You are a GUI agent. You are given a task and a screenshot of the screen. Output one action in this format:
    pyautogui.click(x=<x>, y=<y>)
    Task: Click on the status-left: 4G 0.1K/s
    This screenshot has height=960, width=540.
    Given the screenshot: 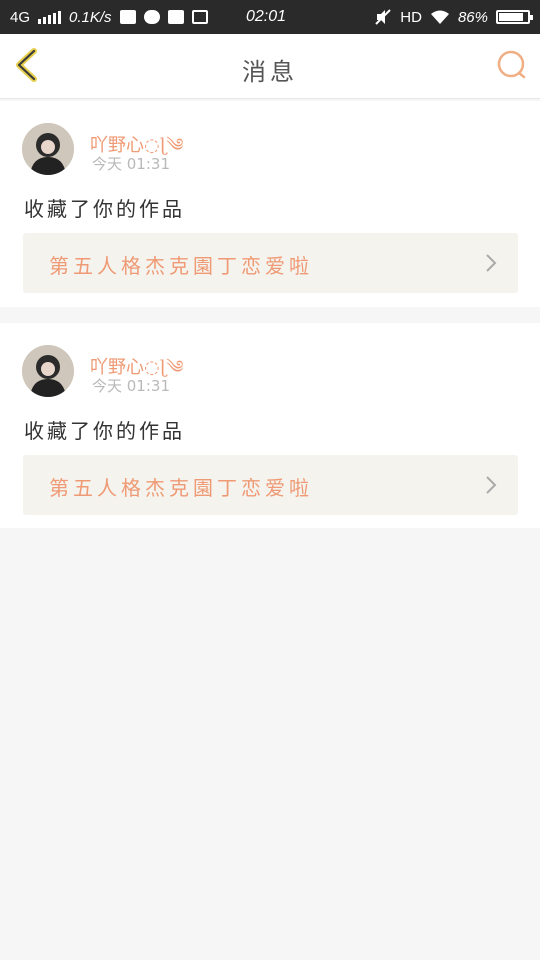 What is the action you would take?
    pyautogui.click(x=109, y=17)
    